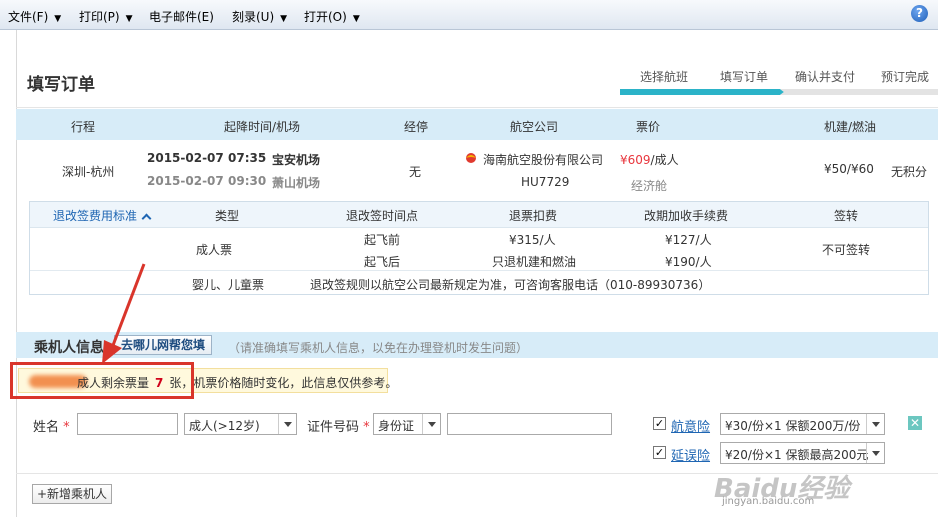  What do you see at coordinates (228, 285) in the screenshot?
I see `ticket-type-child: 婴儿、儿童票` at bounding box center [228, 285].